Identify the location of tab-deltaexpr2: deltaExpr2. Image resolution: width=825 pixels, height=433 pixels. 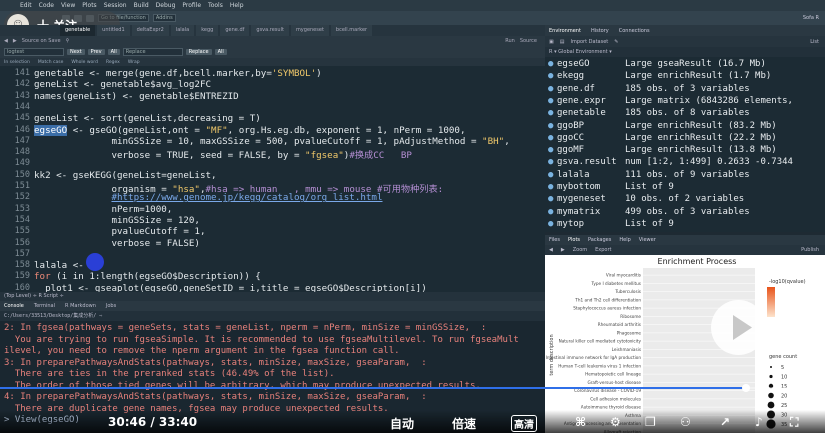
(150, 30).